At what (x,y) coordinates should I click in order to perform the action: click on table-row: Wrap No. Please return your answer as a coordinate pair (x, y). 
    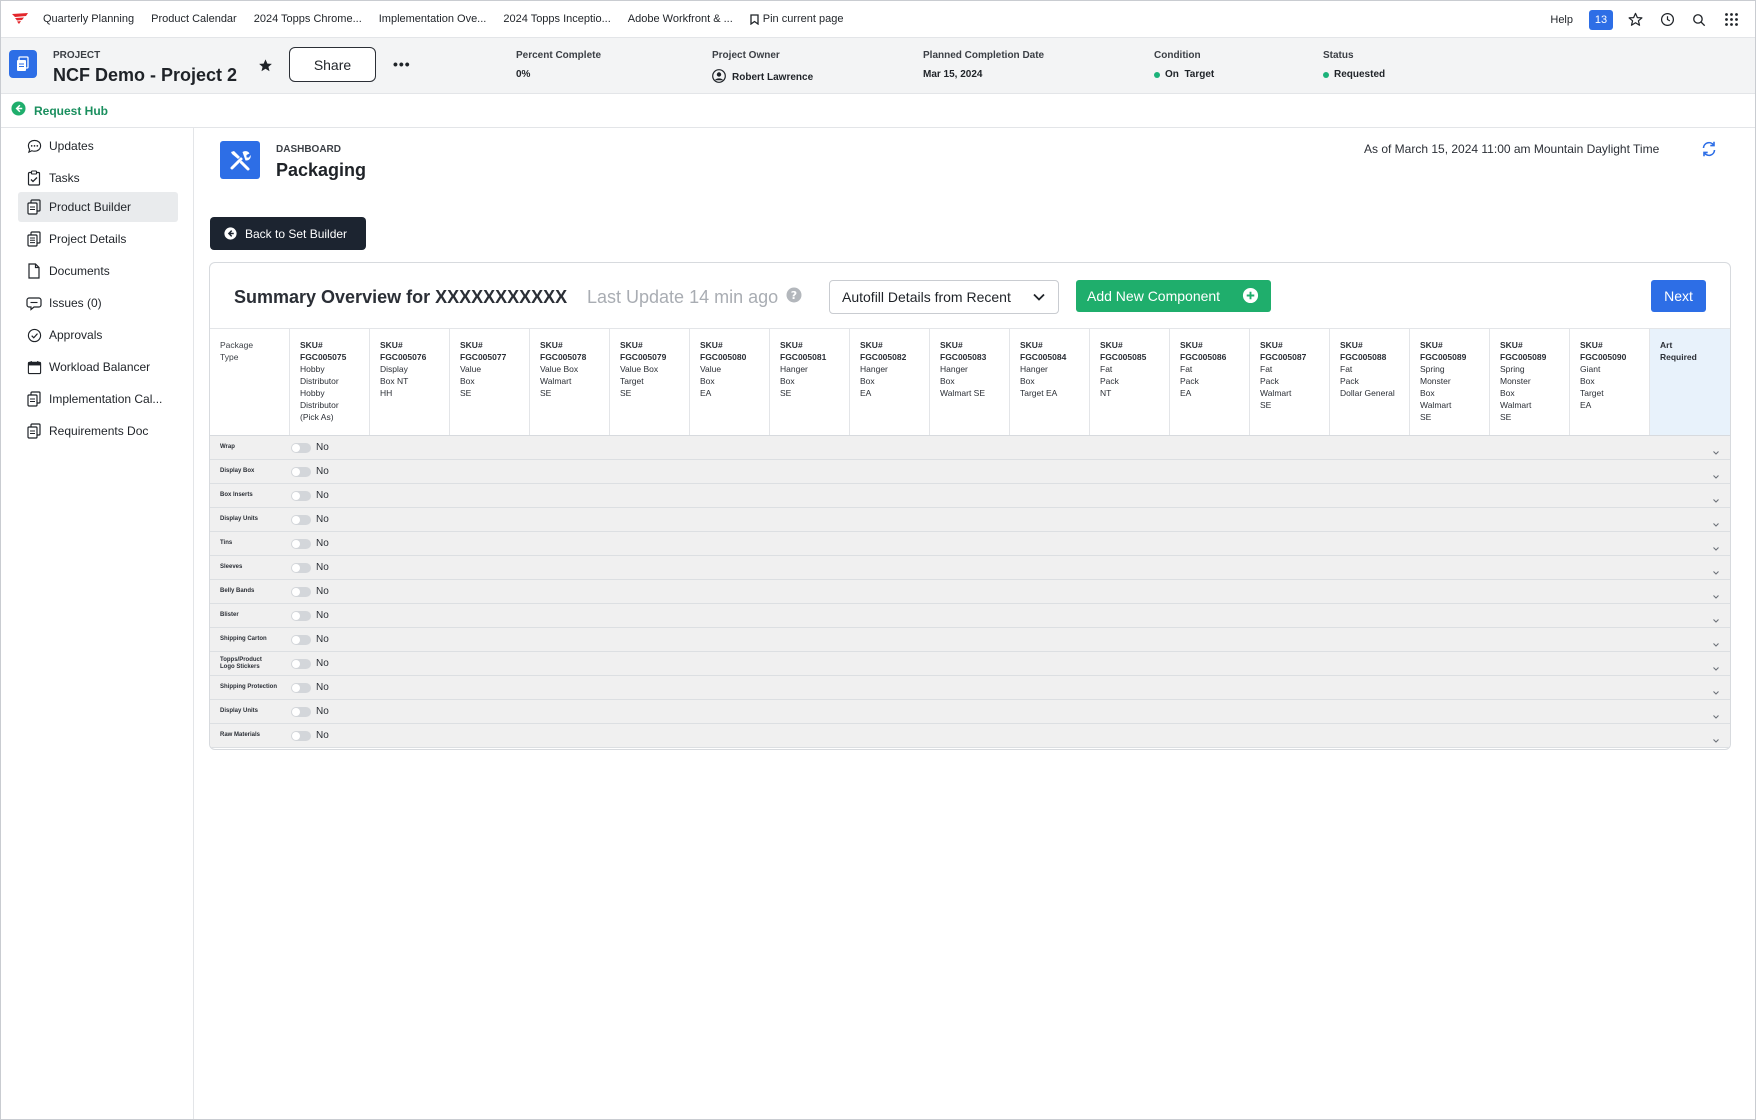
    Looking at the image, I should click on (970, 448).